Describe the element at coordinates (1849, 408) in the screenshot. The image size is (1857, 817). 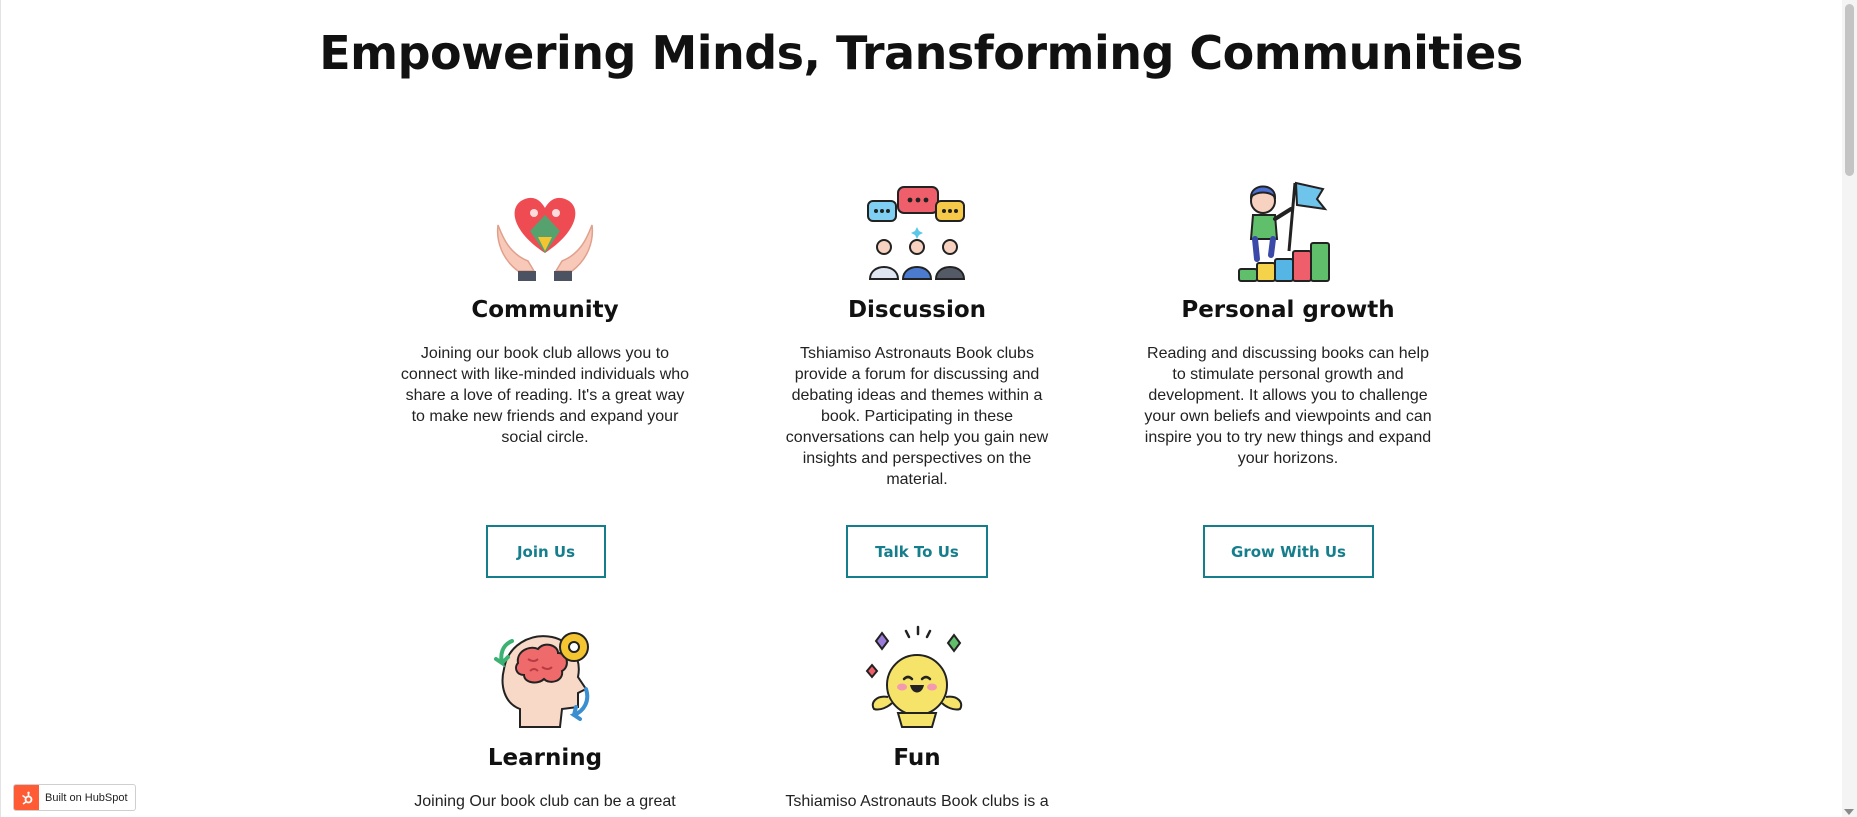
I see `vertical-scrollbar` at that location.